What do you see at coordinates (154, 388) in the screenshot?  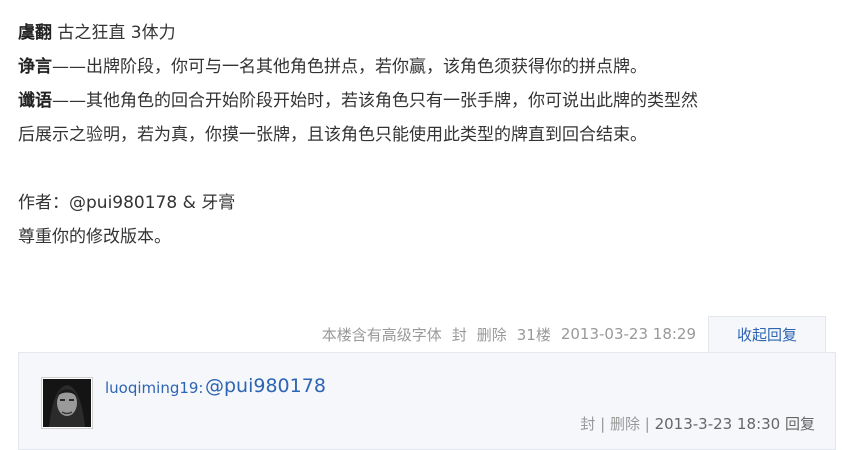 I see `reply-username: luoqiming19:` at bounding box center [154, 388].